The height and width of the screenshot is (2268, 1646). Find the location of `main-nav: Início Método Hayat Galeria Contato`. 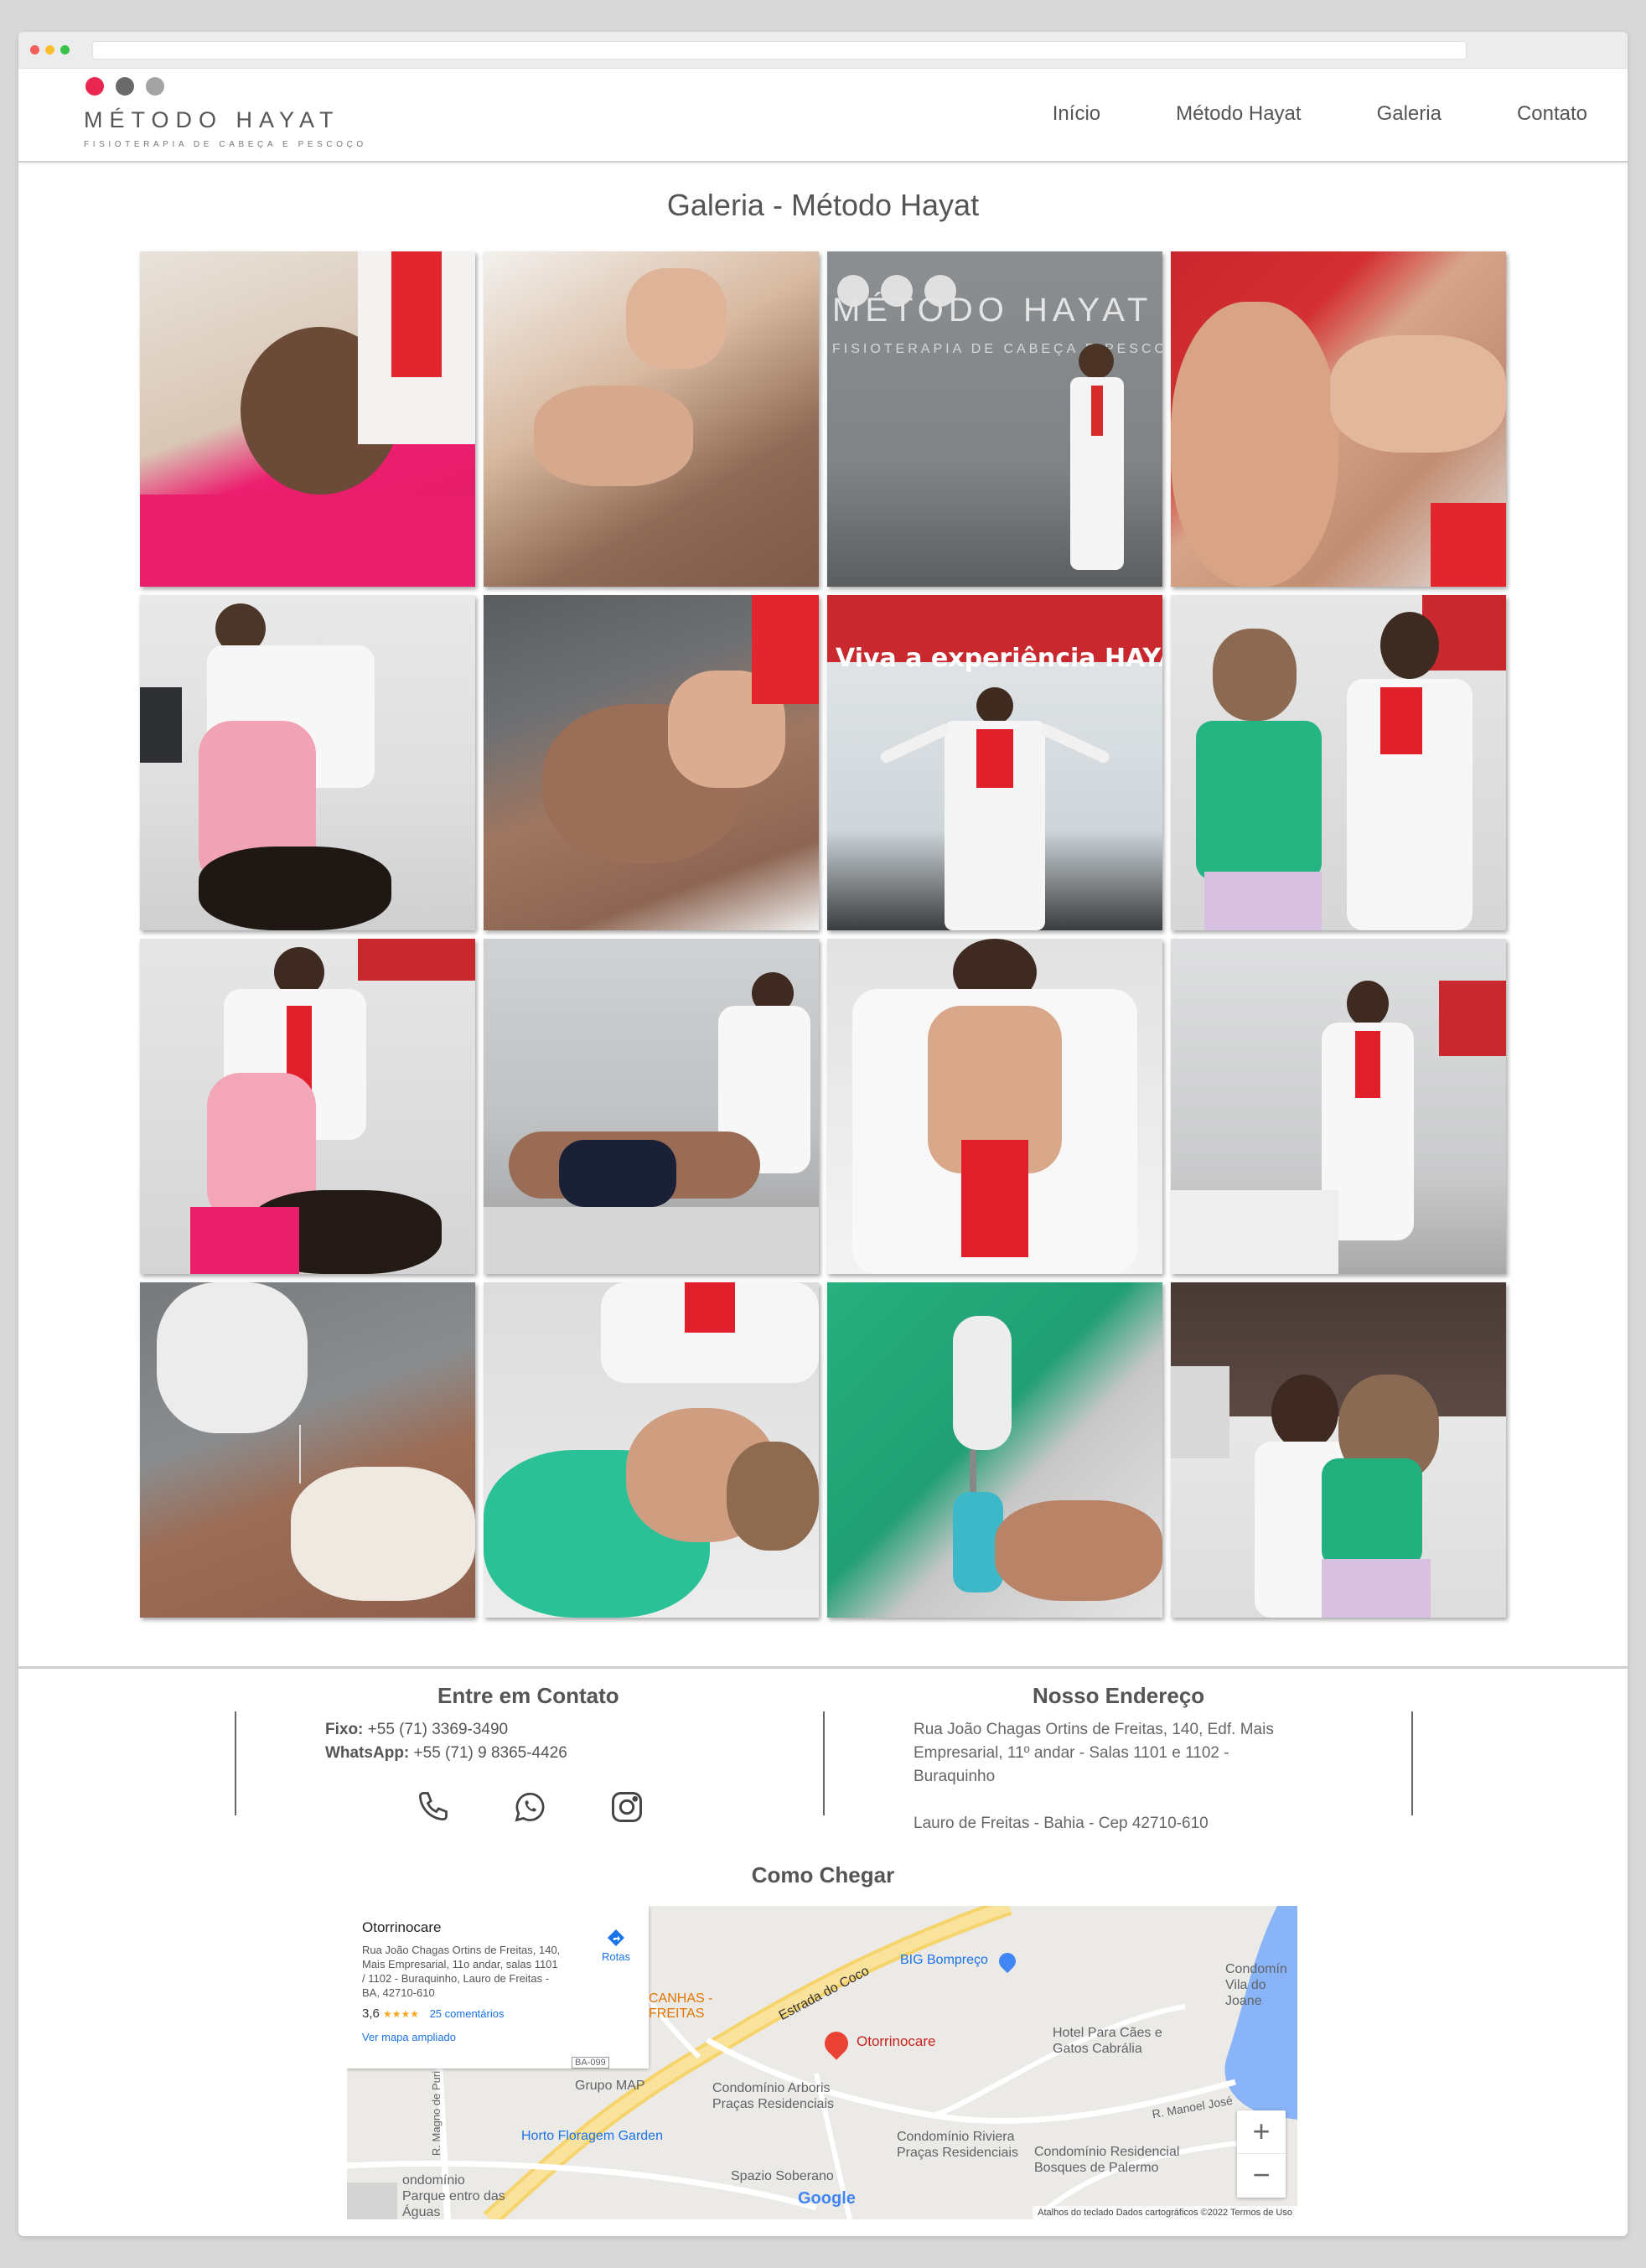

main-nav: Início Método Hayat Galeria Contato is located at coordinates (1282, 114).